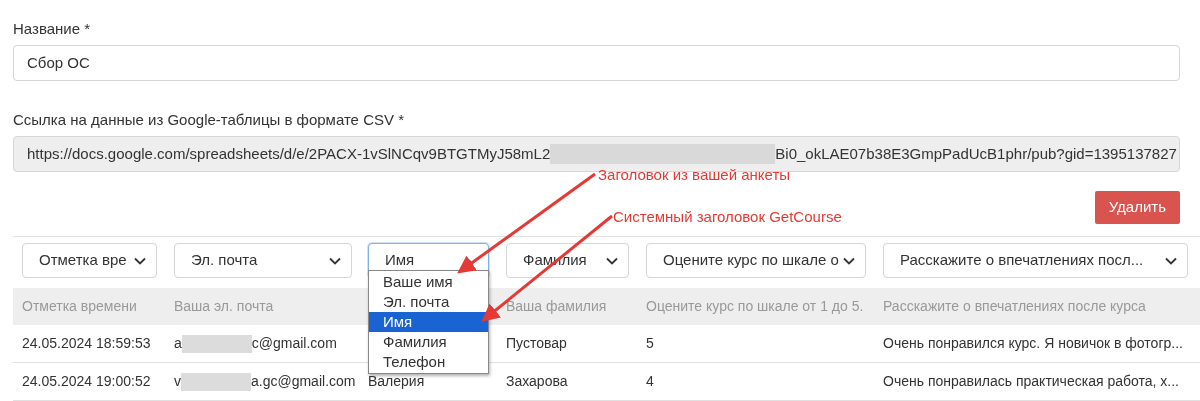  What do you see at coordinates (650, 343) in the screenshot?
I see `table-cell-text: 5` at bounding box center [650, 343].